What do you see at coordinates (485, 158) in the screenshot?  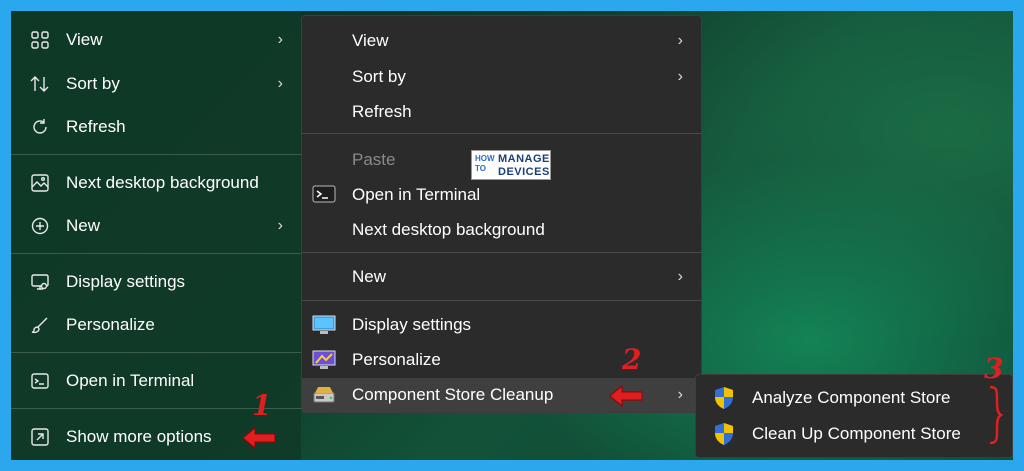 I see `logo-text: HOW` at bounding box center [485, 158].